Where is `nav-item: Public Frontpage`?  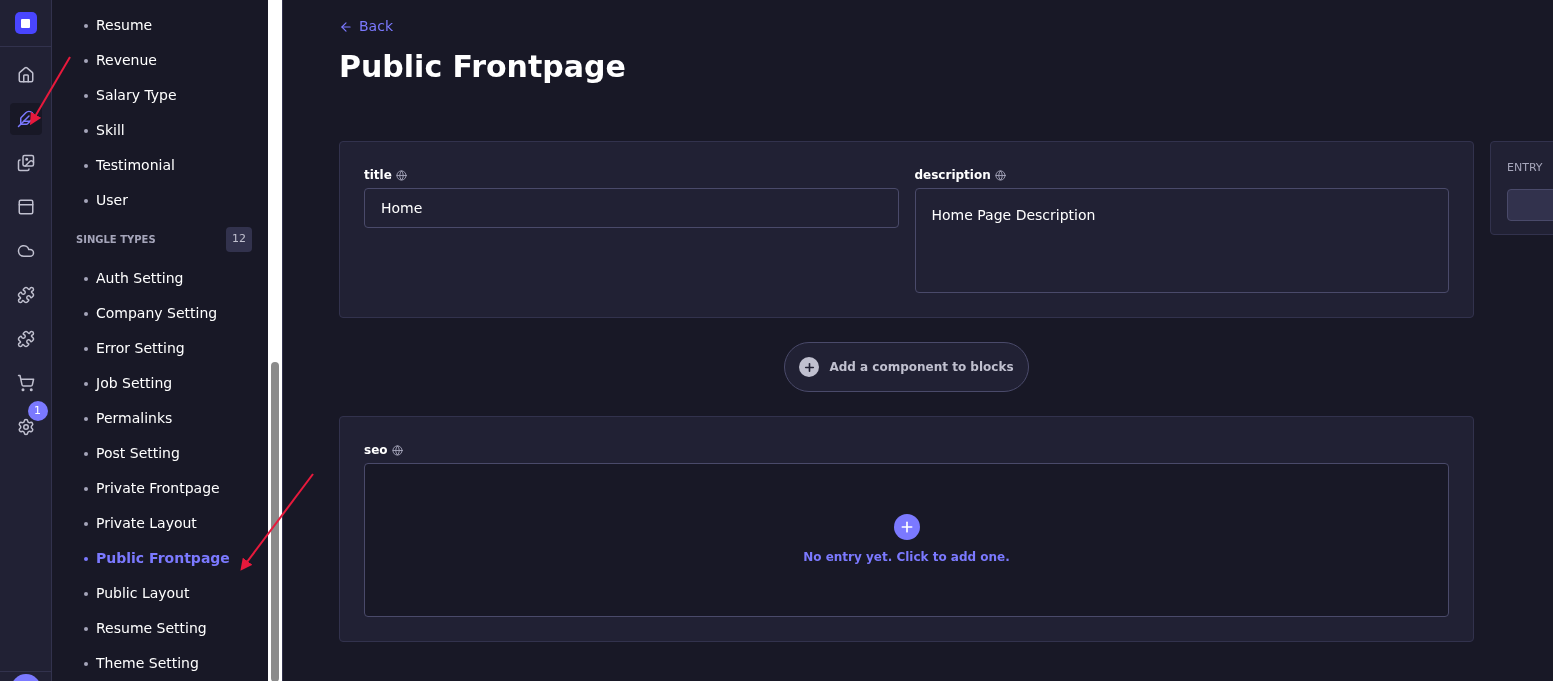
nav-item: Public Frontpage is located at coordinates (160, 558).